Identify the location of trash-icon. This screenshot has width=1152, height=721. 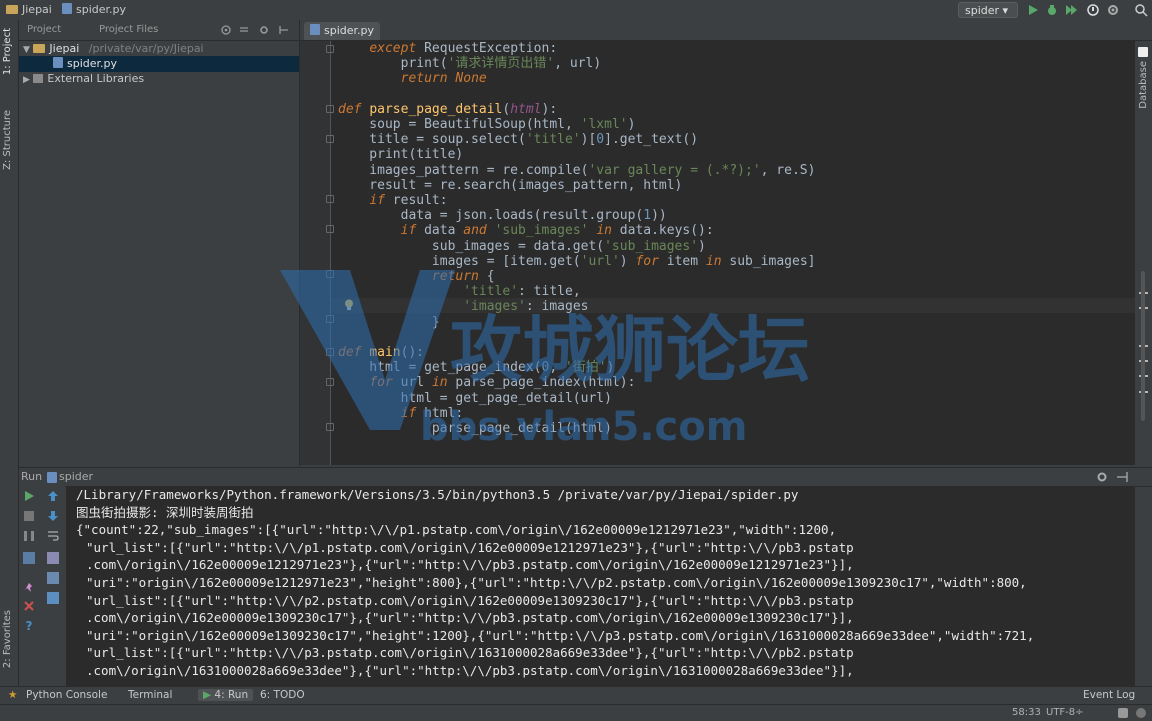
(53, 598).